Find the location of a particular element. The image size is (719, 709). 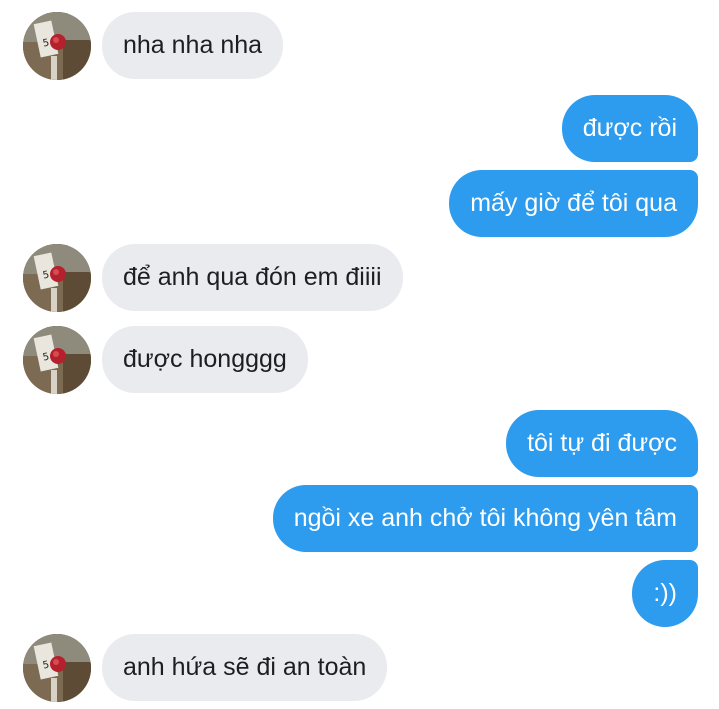

message-text: được rồi is located at coordinates (629, 128).